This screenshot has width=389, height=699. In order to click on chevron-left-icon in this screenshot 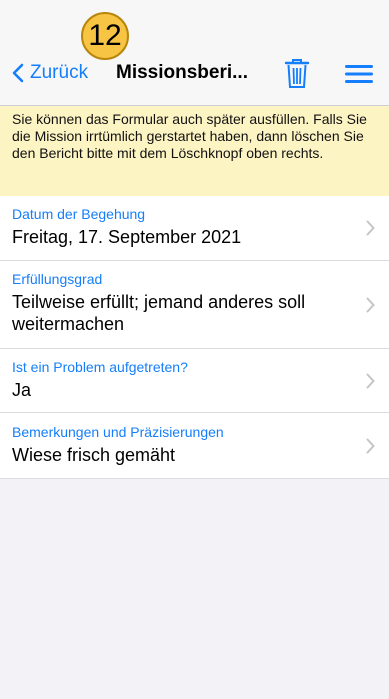, I will do `click(18, 73)`.